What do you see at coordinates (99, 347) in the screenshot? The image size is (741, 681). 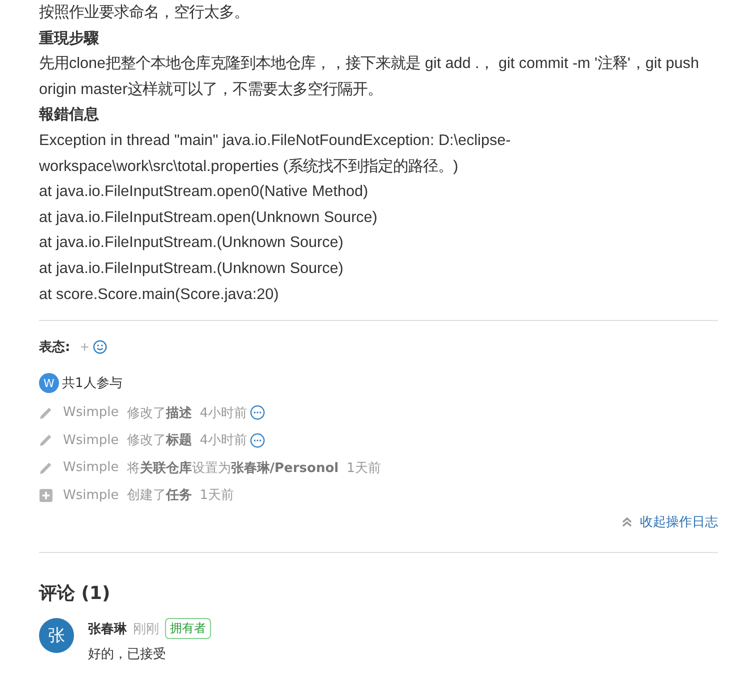 I see `smiley-icon` at bounding box center [99, 347].